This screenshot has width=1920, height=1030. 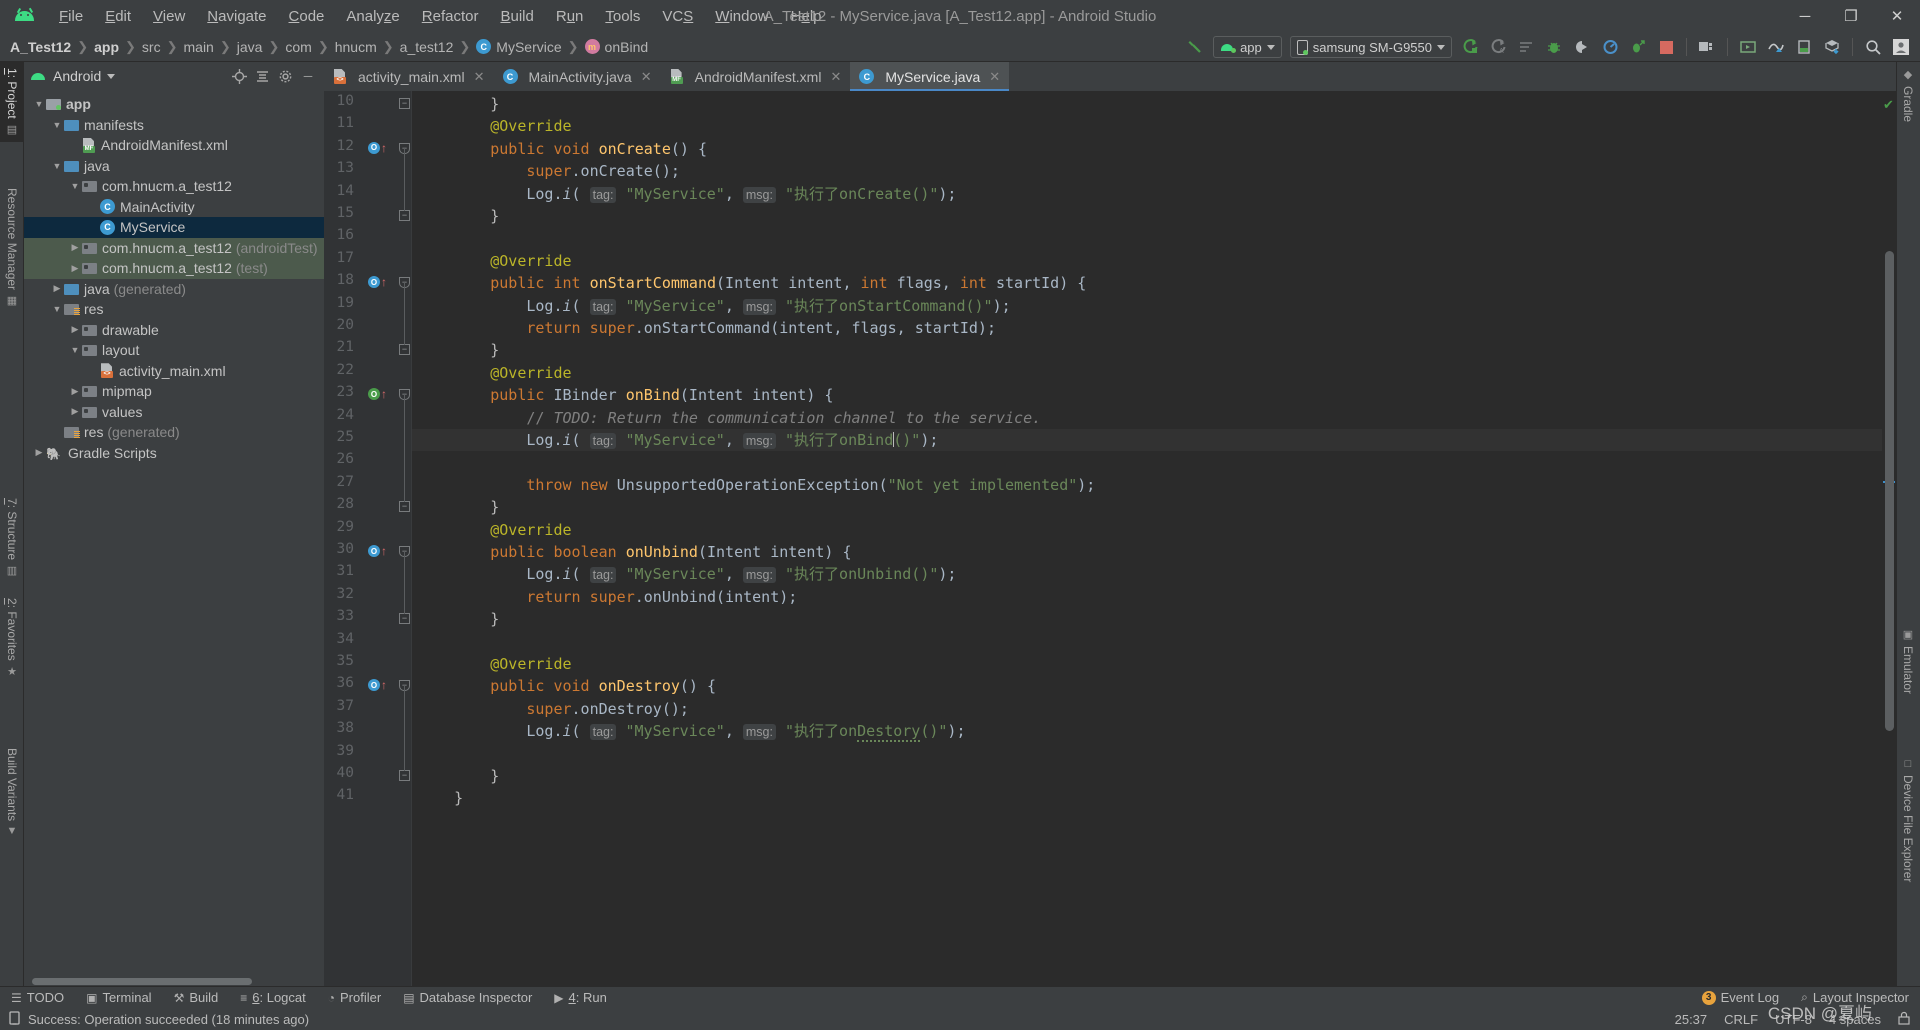 I want to click on editor-tab-mainactivityjava: C MainActivity.java ✕, so click(x=577, y=76).